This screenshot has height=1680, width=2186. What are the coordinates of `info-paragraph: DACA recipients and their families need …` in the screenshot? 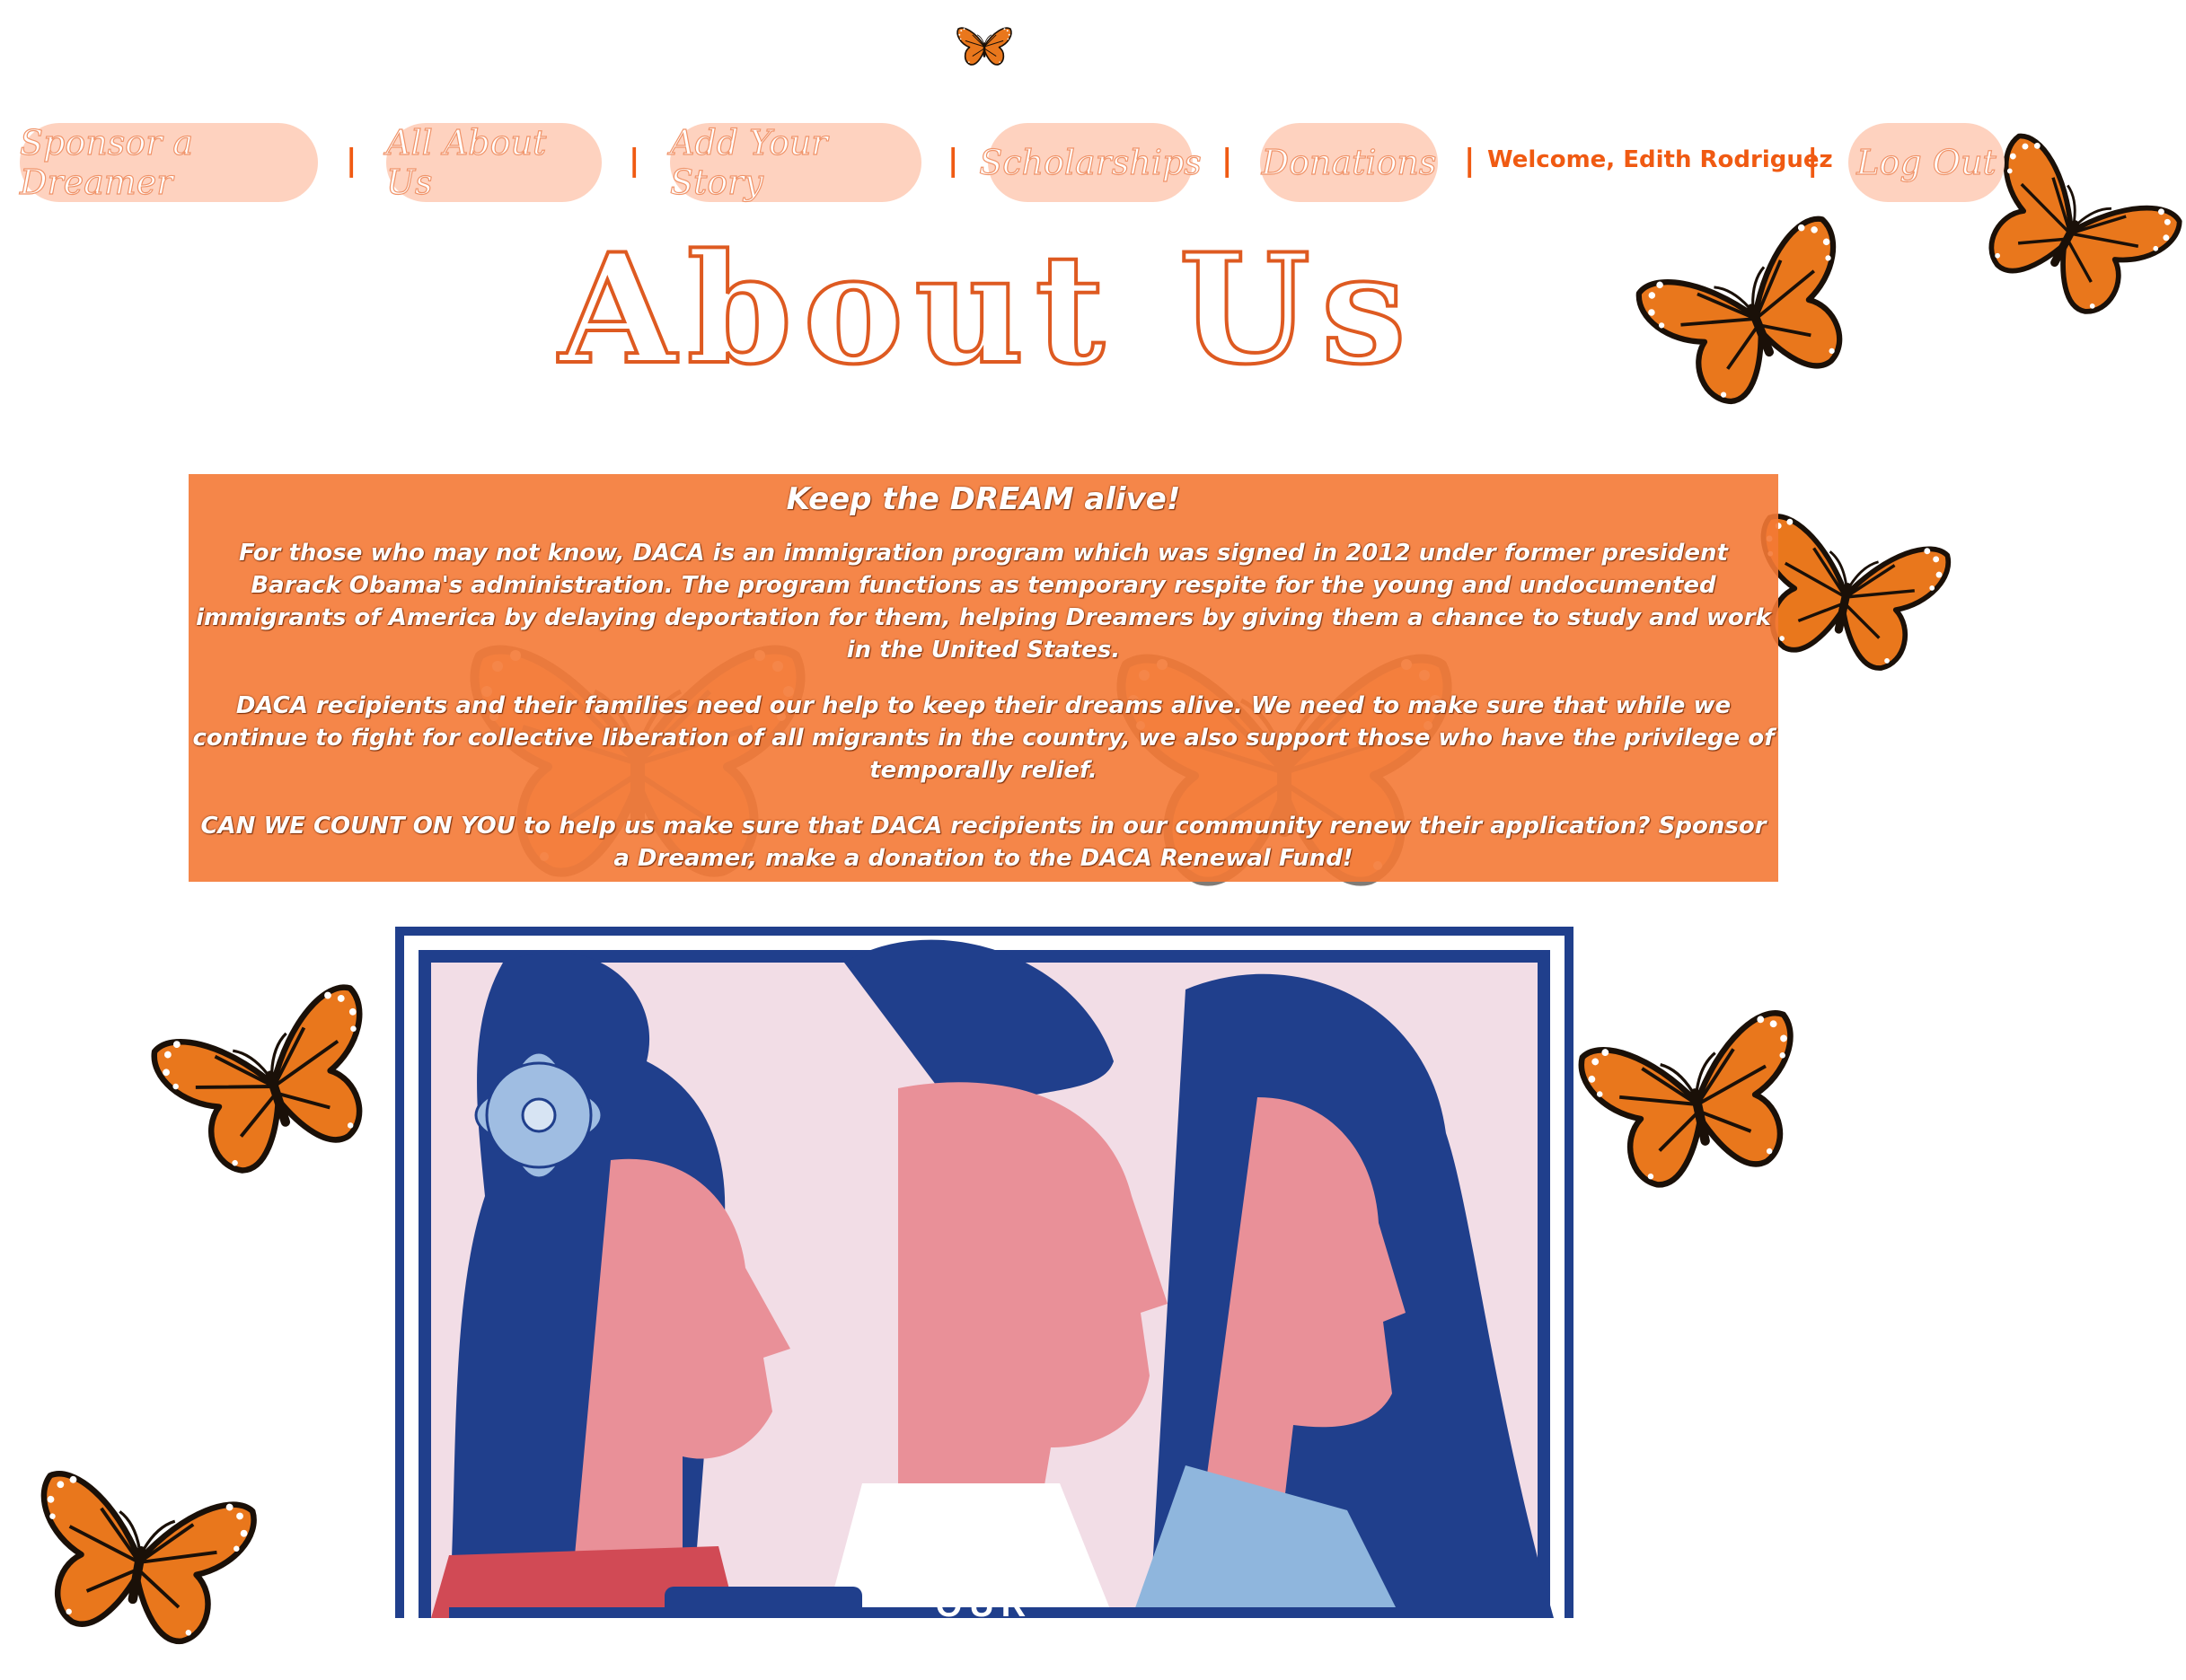 It's located at (984, 738).